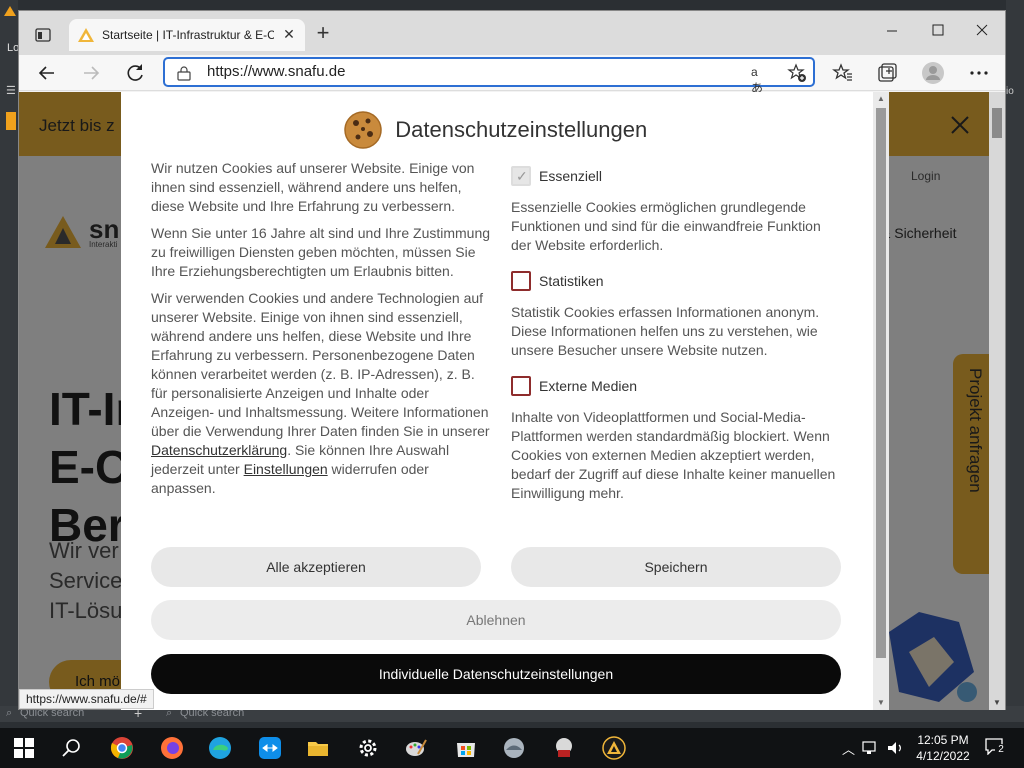 This screenshot has width=1024, height=768. I want to click on dialog-header: Datenschutzeinstellungen, so click(495, 130).